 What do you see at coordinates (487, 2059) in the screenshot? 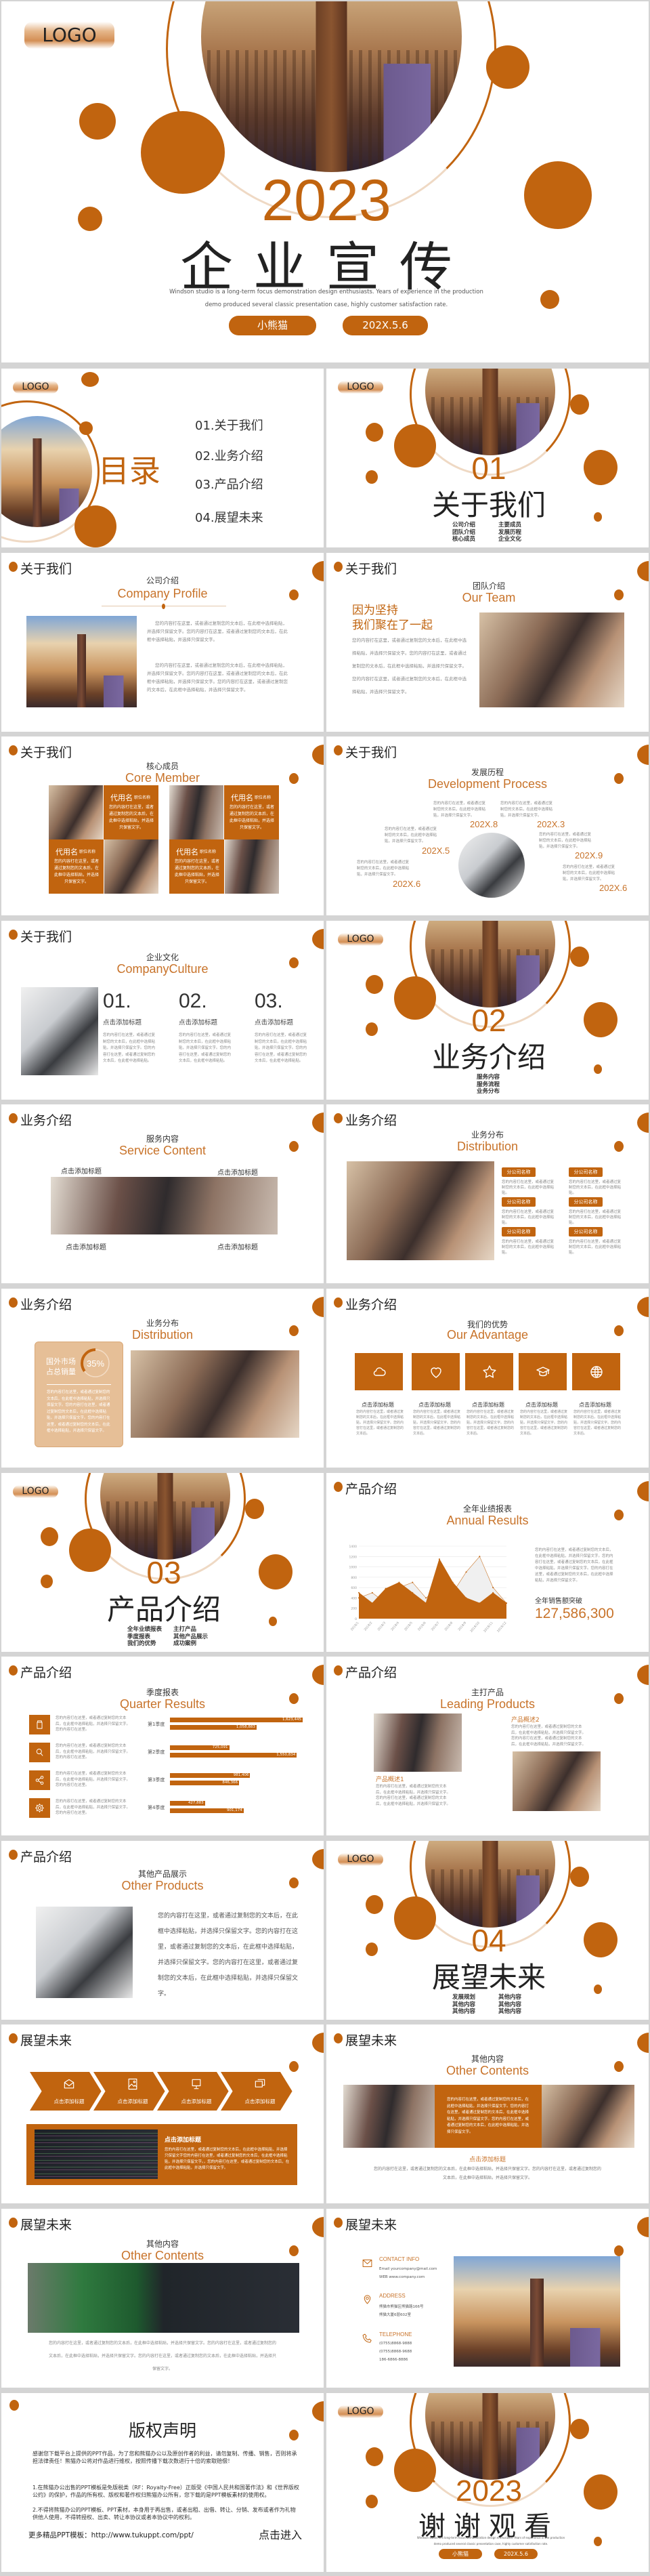
I see `section-subtitle-cn: 其他内容` at bounding box center [487, 2059].